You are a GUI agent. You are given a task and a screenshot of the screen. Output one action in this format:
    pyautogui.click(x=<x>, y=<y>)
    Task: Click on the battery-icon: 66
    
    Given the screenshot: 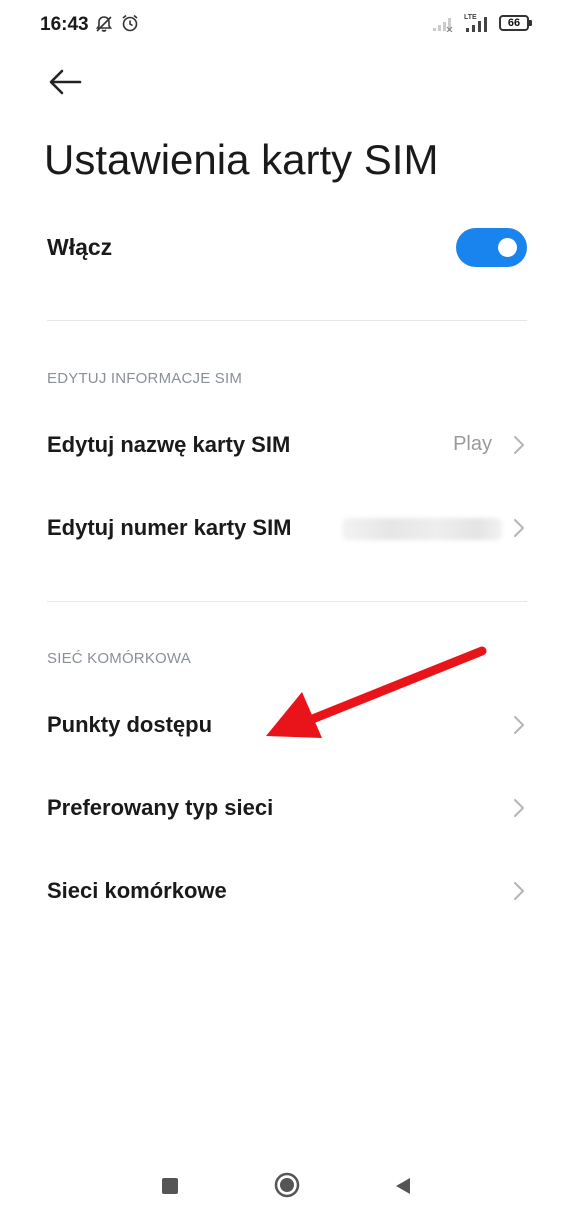 What is the action you would take?
    pyautogui.click(x=515, y=23)
    